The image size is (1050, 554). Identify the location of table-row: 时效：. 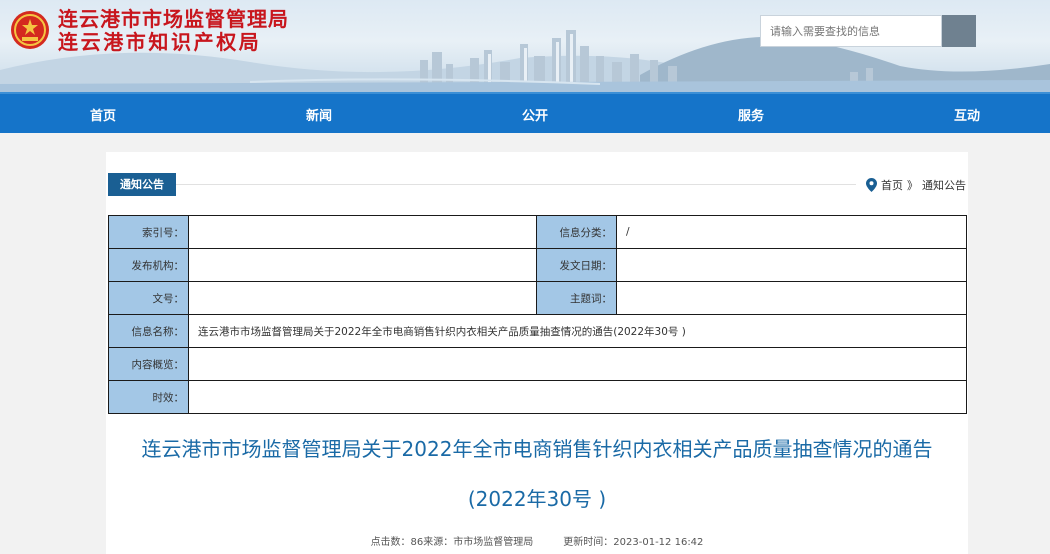
(537, 397).